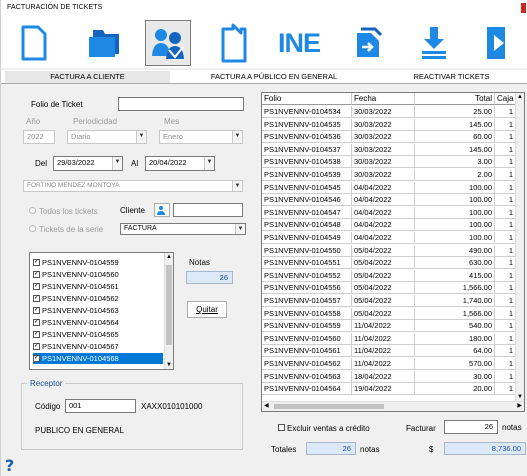 This screenshot has height=476, width=527. Describe the element at coordinates (389, 225) in the screenshot. I see `table-row: PS1NVENNV-0104548 04/04/2022 100.00 1` at that location.